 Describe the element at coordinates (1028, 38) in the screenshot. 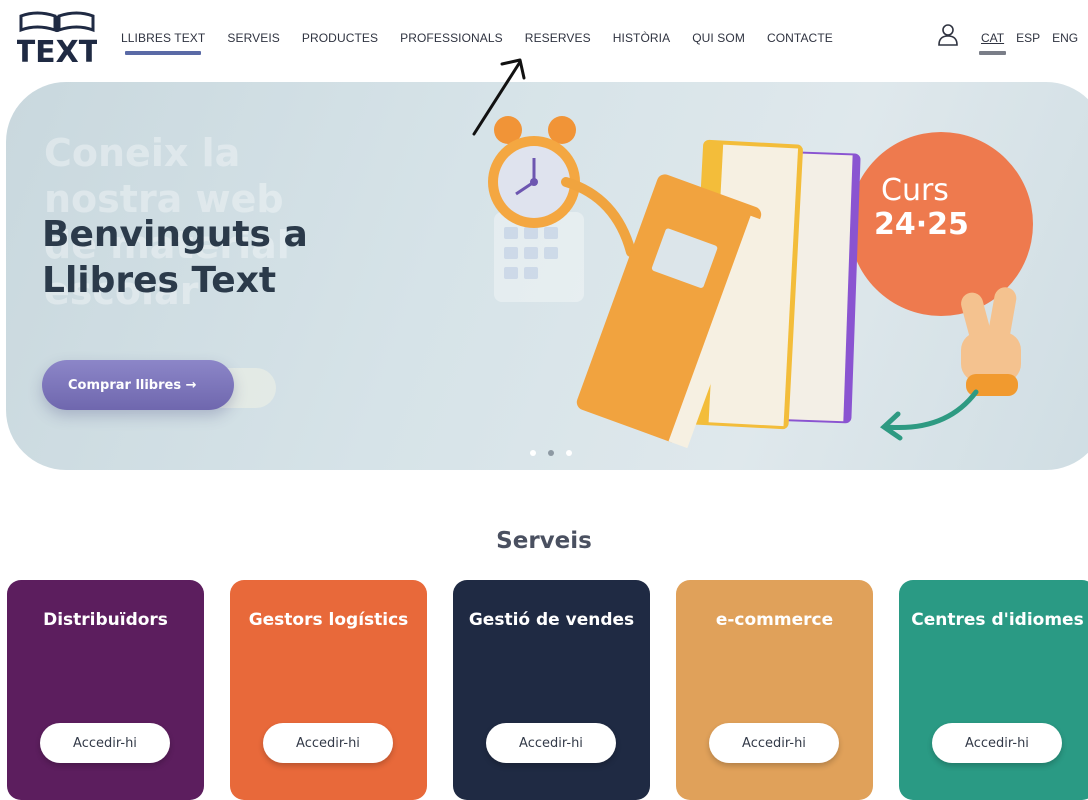

I see `language-esp: ESP` at that location.